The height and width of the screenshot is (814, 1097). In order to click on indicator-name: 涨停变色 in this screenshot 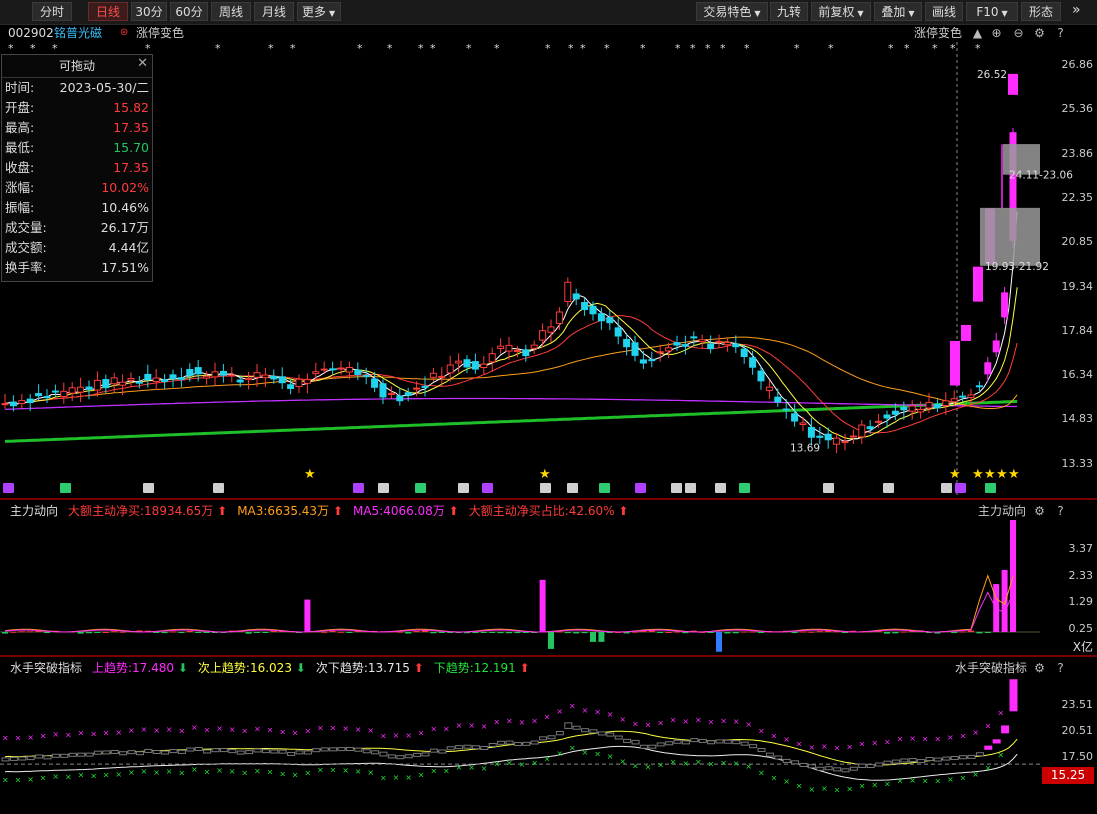, I will do `click(160, 33)`.